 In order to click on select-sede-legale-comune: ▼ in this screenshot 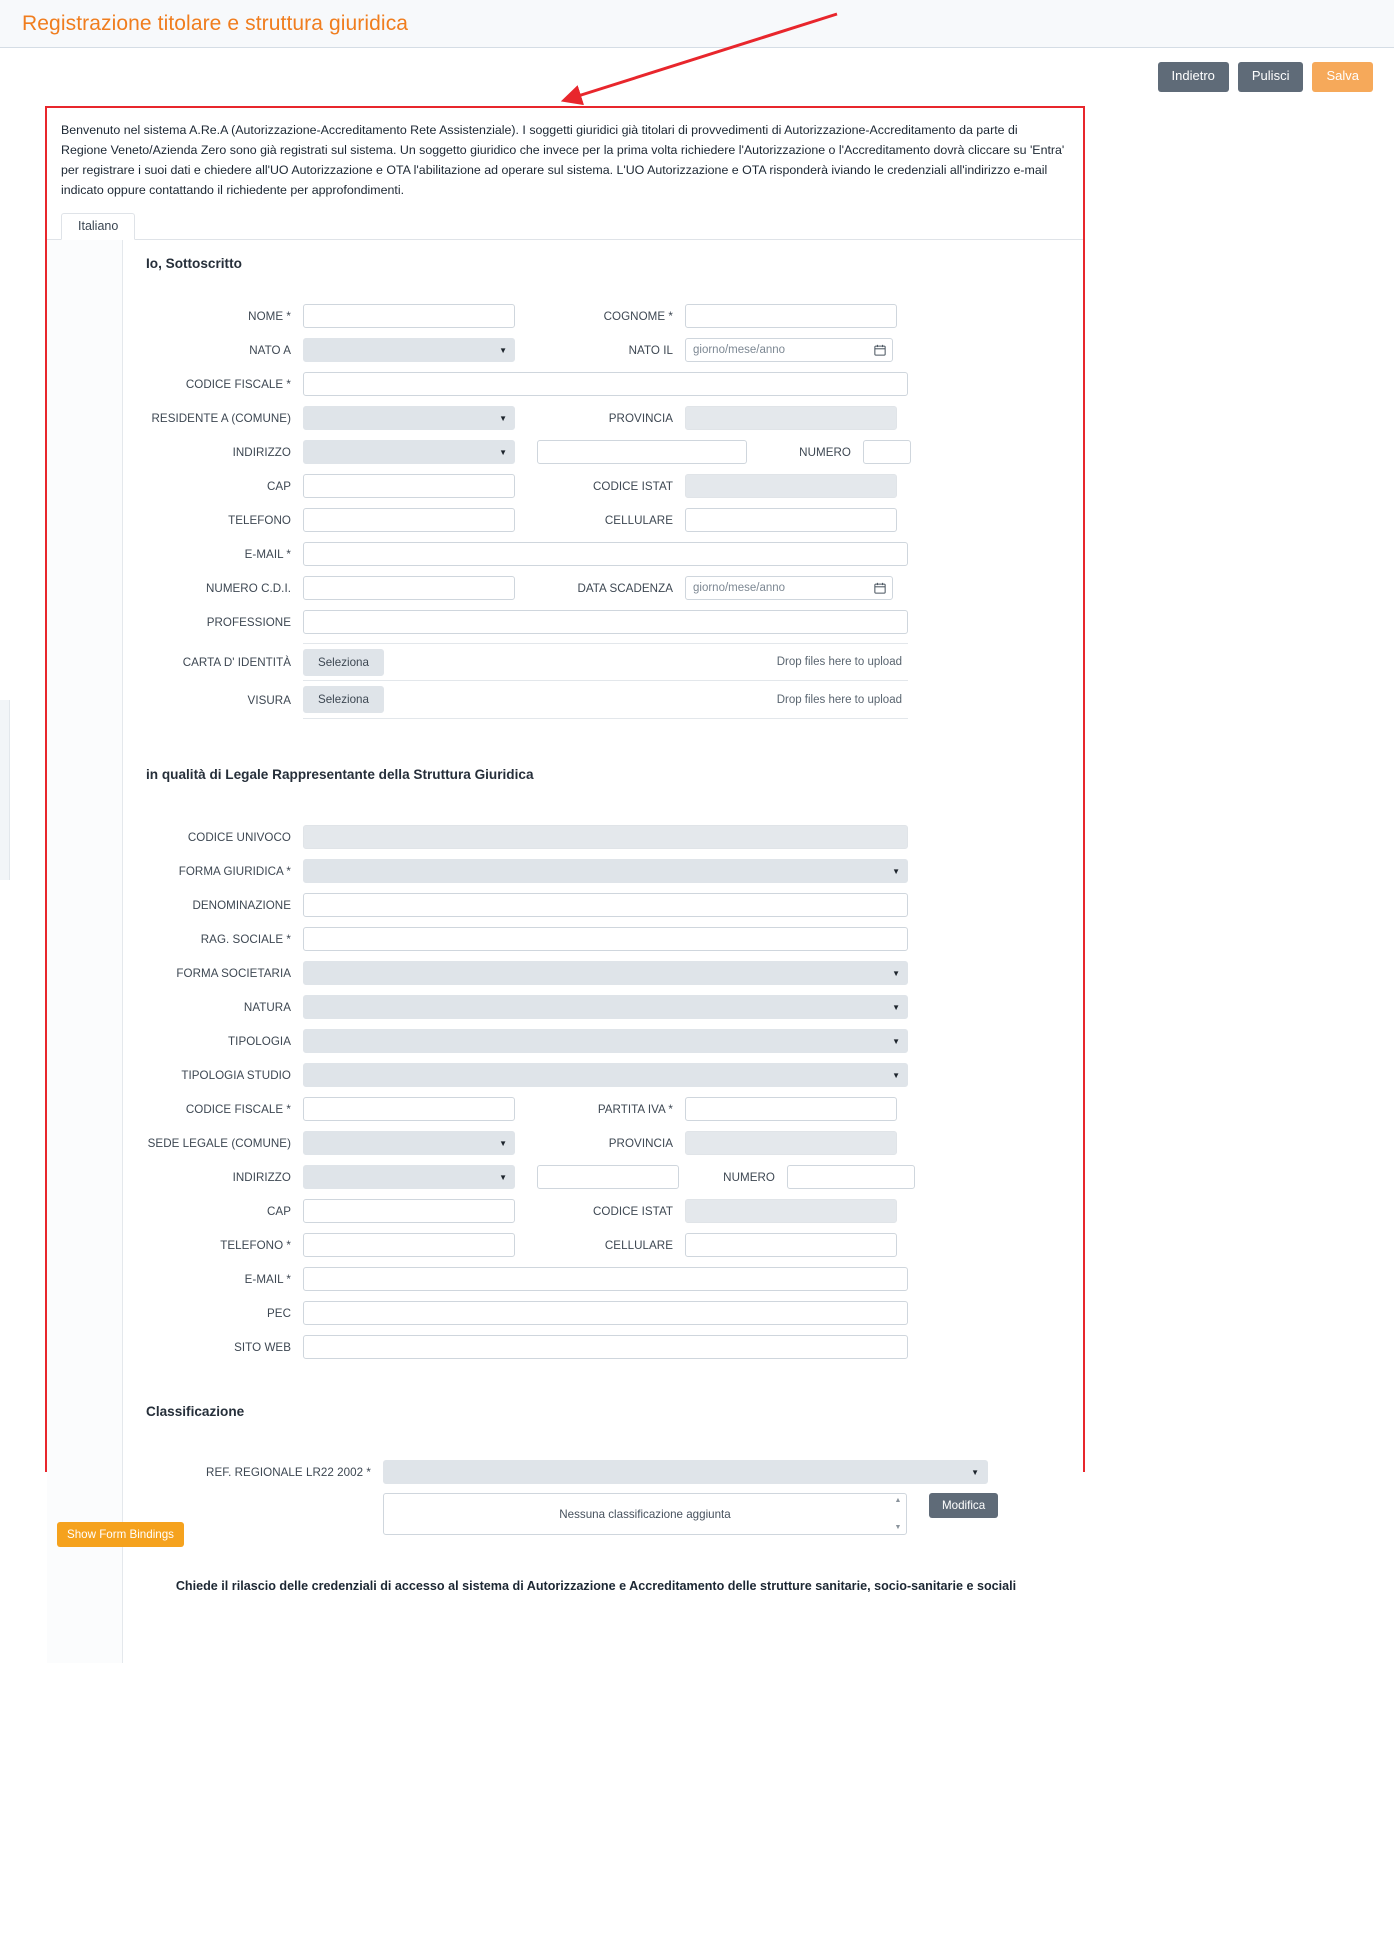, I will do `click(409, 1143)`.